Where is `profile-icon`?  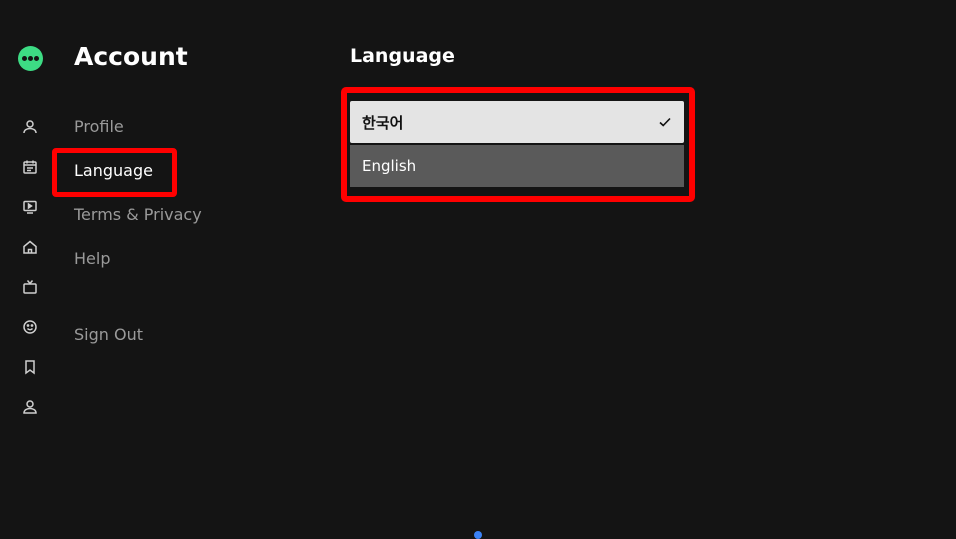
profile-icon is located at coordinates (30, 127).